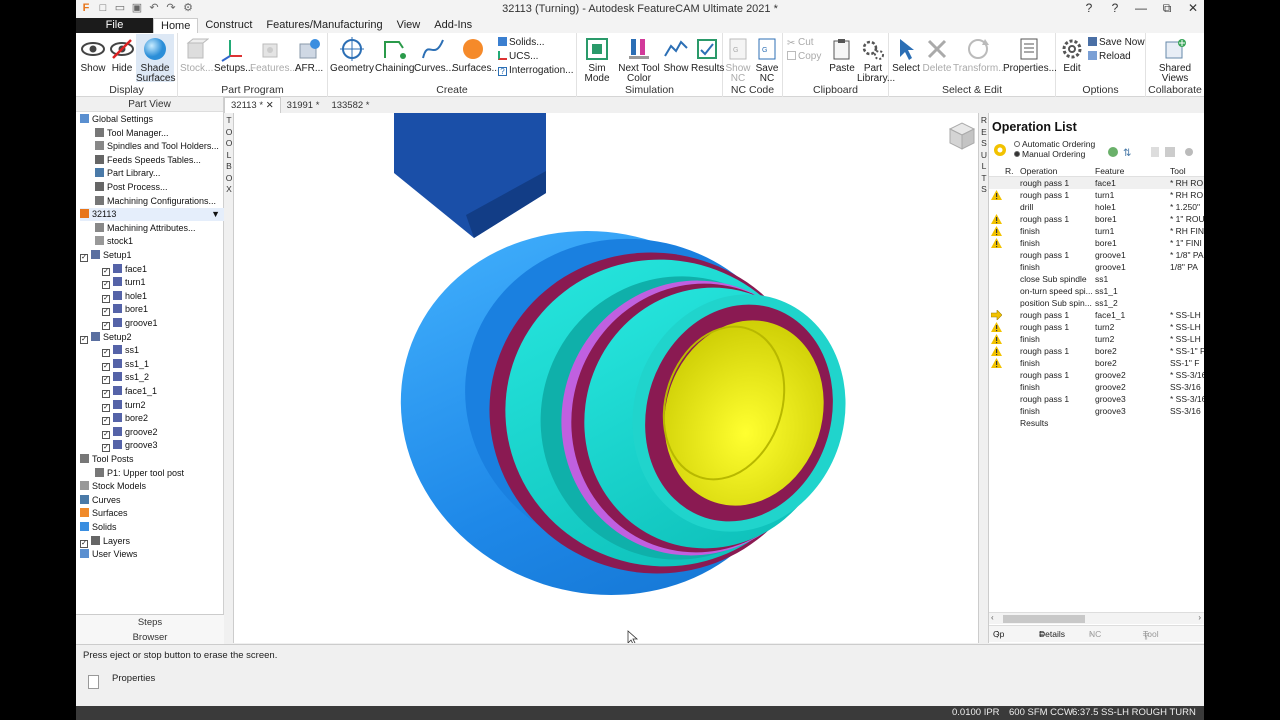  Describe the element at coordinates (1096, 363) in the screenshot. I see `op-row: finish bore2 SS-1" F` at that location.